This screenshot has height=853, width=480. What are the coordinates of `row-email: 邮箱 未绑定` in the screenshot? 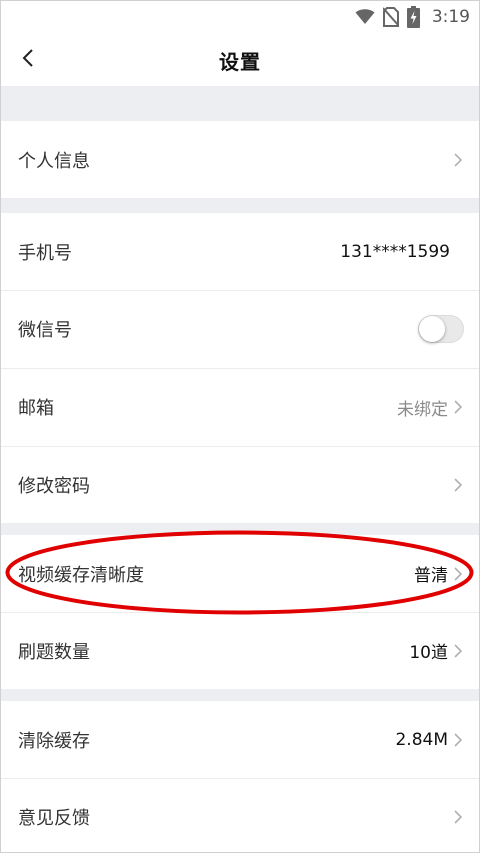 It's located at (240, 407).